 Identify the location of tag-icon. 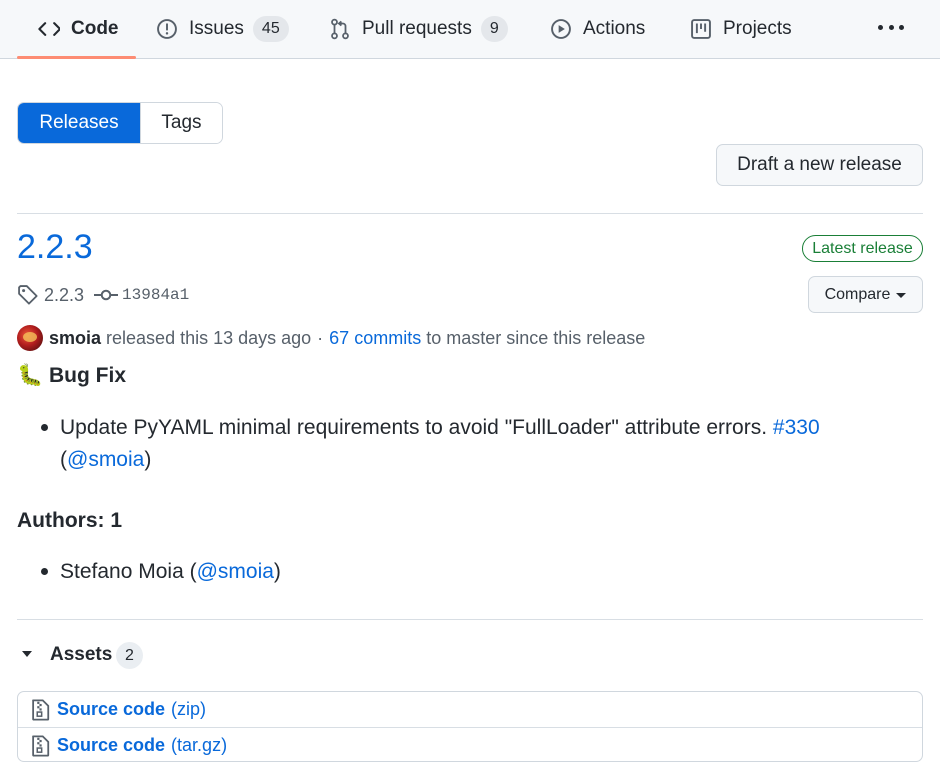
(28, 295).